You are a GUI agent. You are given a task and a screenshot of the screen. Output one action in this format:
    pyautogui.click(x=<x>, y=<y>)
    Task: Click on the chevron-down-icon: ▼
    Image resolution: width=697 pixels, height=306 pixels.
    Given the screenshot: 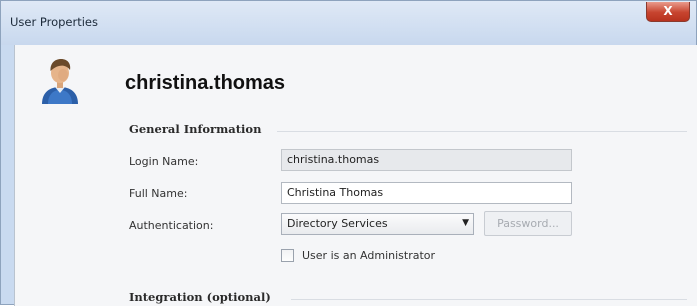 What is the action you would take?
    pyautogui.click(x=465, y=223)
    